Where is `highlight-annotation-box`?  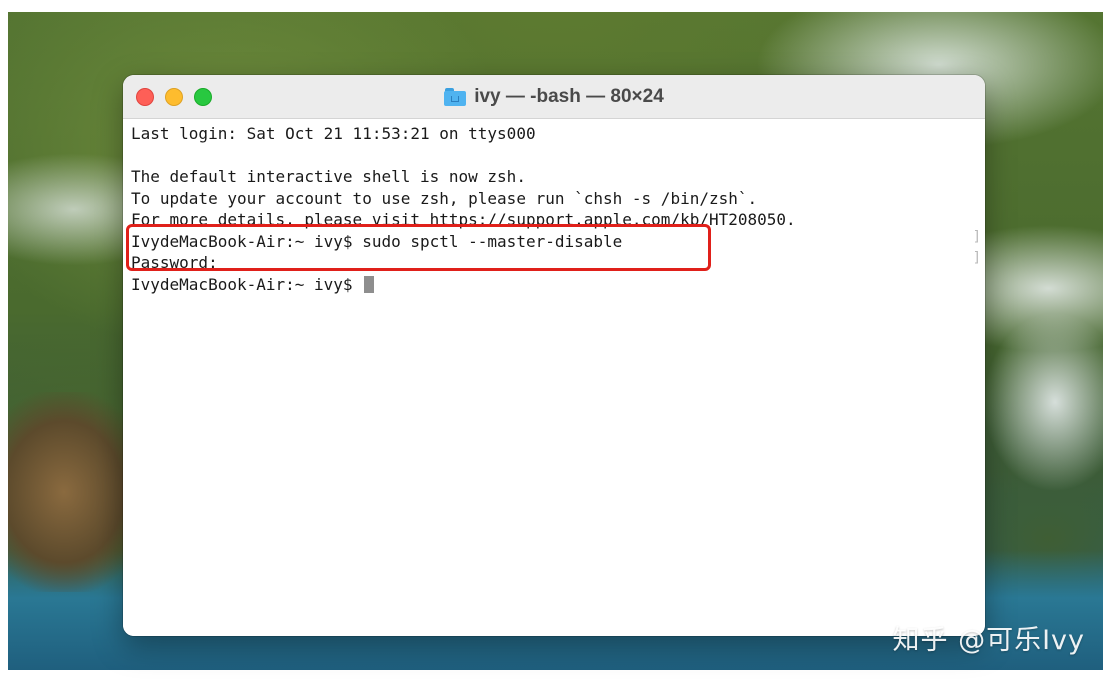 highlight-annotation-box is located at coordinates (418, 247).